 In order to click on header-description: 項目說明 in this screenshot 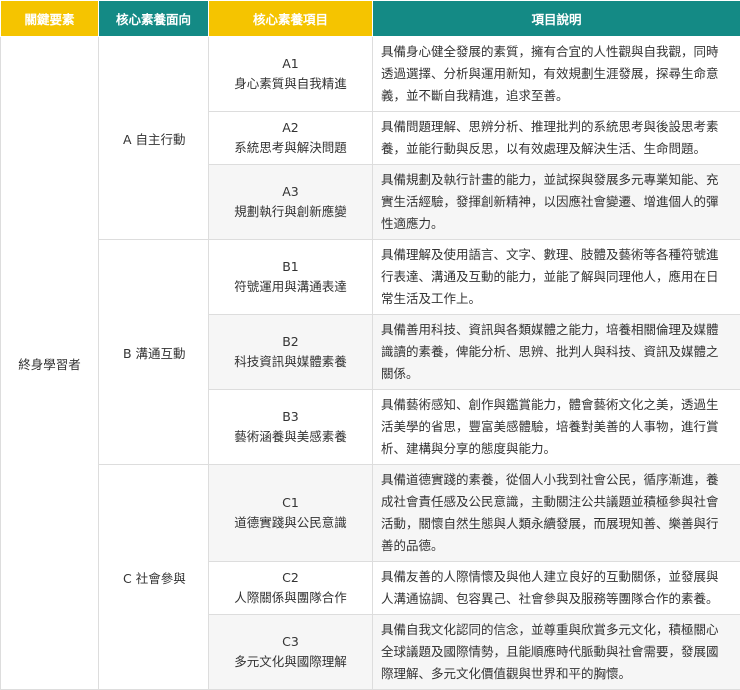, I will do `click(556, 19)`.